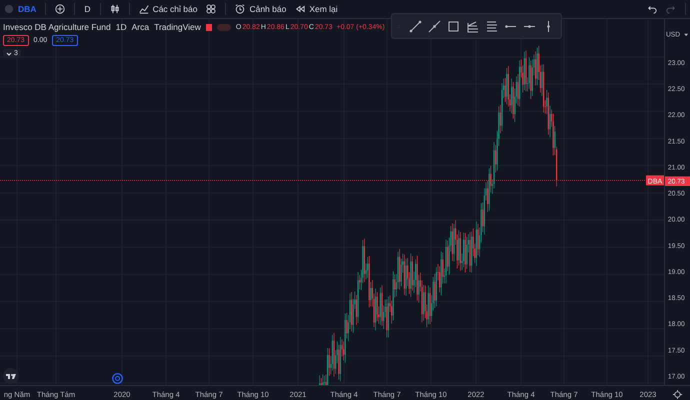 The height and width of the screenshot is (400, 690). I want to click on chart-line-icon, so click(143, 9).